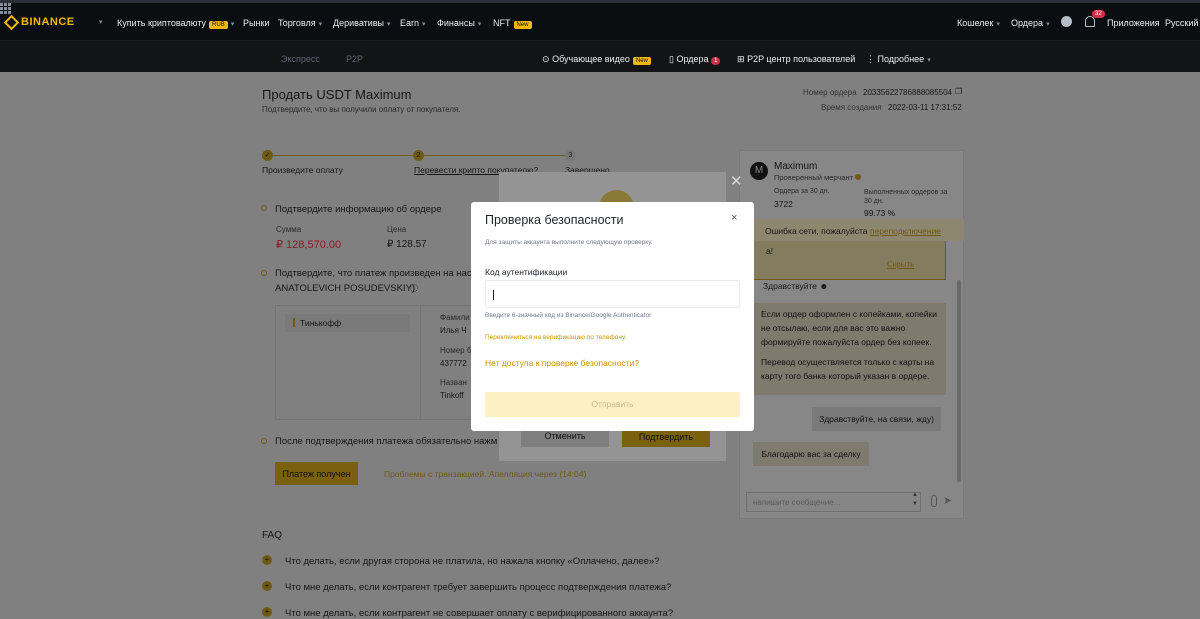  What do you see at coordinates (512, 23) in the screenshot?
I see `nav-nft: NFT New` at bounding box center [512, 23].